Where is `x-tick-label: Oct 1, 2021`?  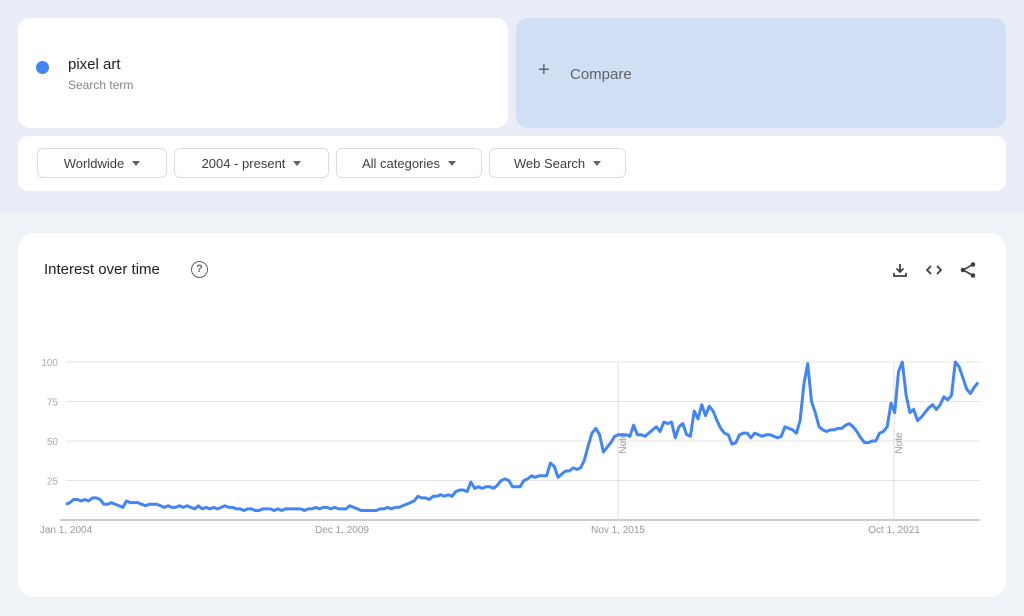
x-tick-label: Oct 1, 2021 is located at coordinates (894, 530).